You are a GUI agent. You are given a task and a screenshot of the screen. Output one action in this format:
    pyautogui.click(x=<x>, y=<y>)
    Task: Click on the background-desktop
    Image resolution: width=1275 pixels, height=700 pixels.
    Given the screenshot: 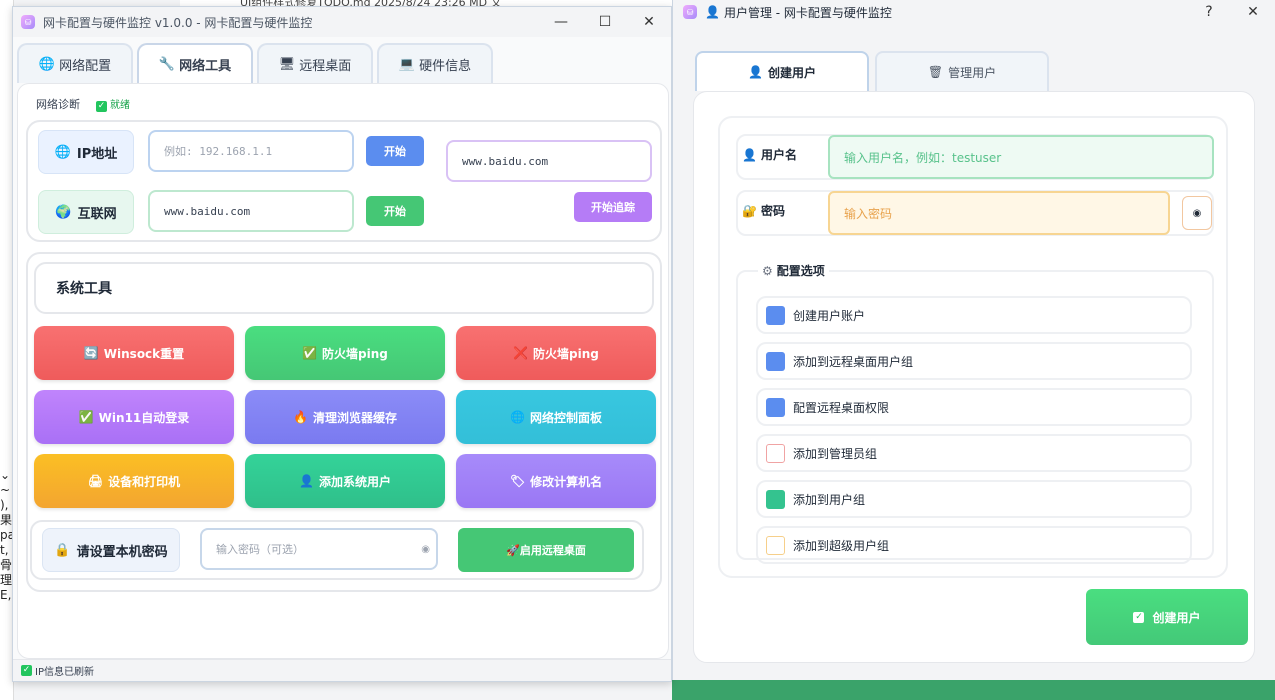 What is the action you would take?
    pyautogui.click(x=973, y=690)
    